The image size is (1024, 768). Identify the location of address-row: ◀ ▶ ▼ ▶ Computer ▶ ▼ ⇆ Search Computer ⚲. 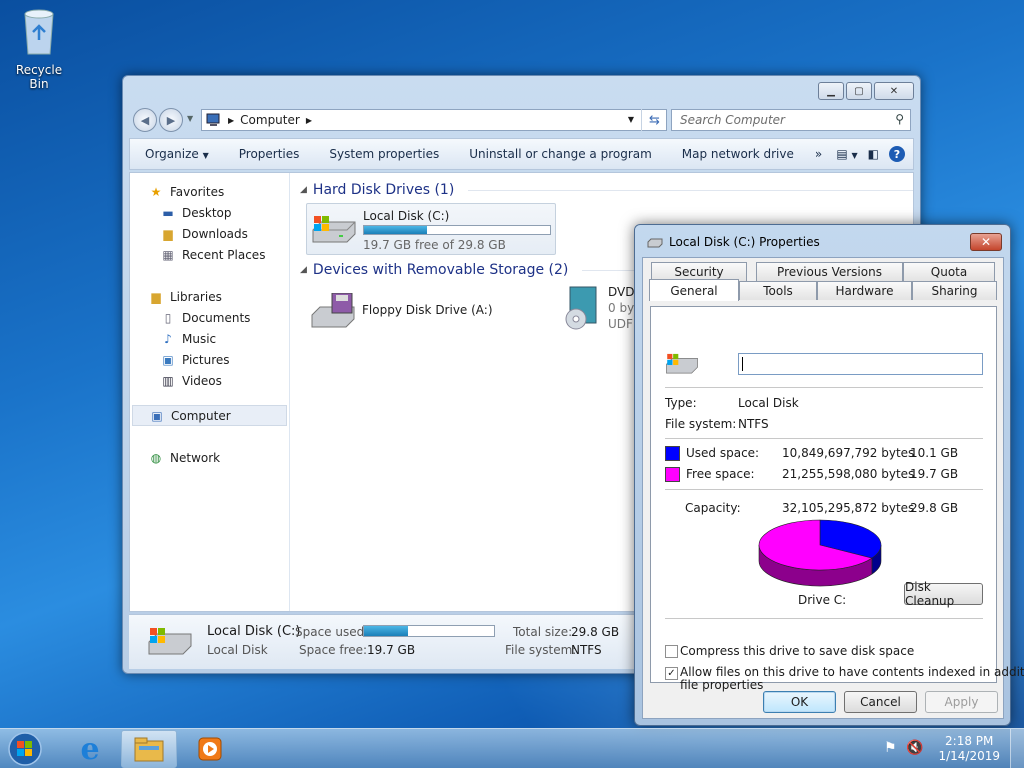
(521, 120).